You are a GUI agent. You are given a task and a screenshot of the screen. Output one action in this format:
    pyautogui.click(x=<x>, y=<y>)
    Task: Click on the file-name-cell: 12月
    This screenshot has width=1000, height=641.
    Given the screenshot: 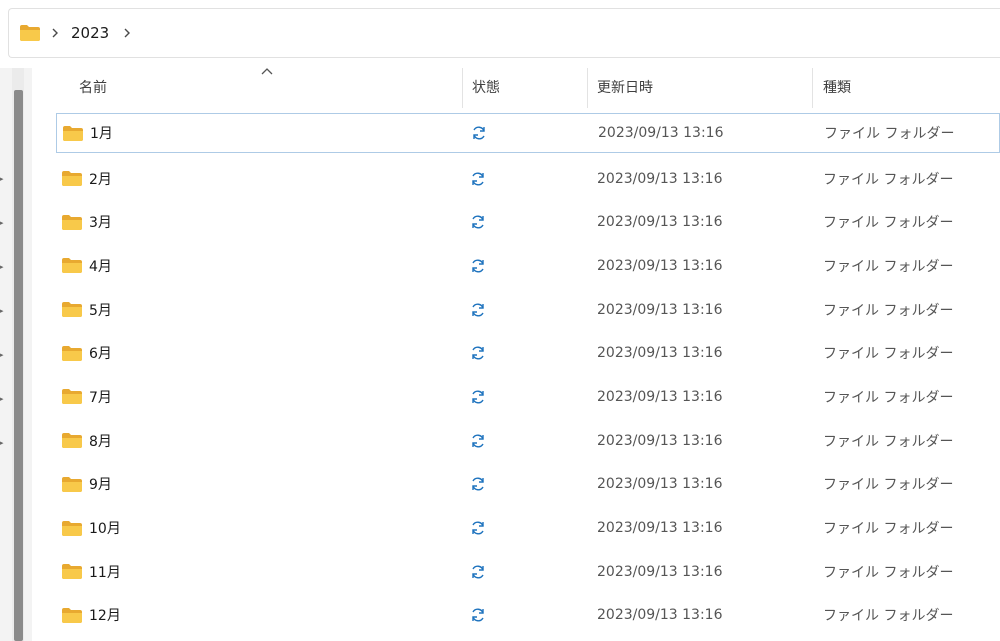 What is the action you would take?
    pyautogui.click(x=91, y=616)
    